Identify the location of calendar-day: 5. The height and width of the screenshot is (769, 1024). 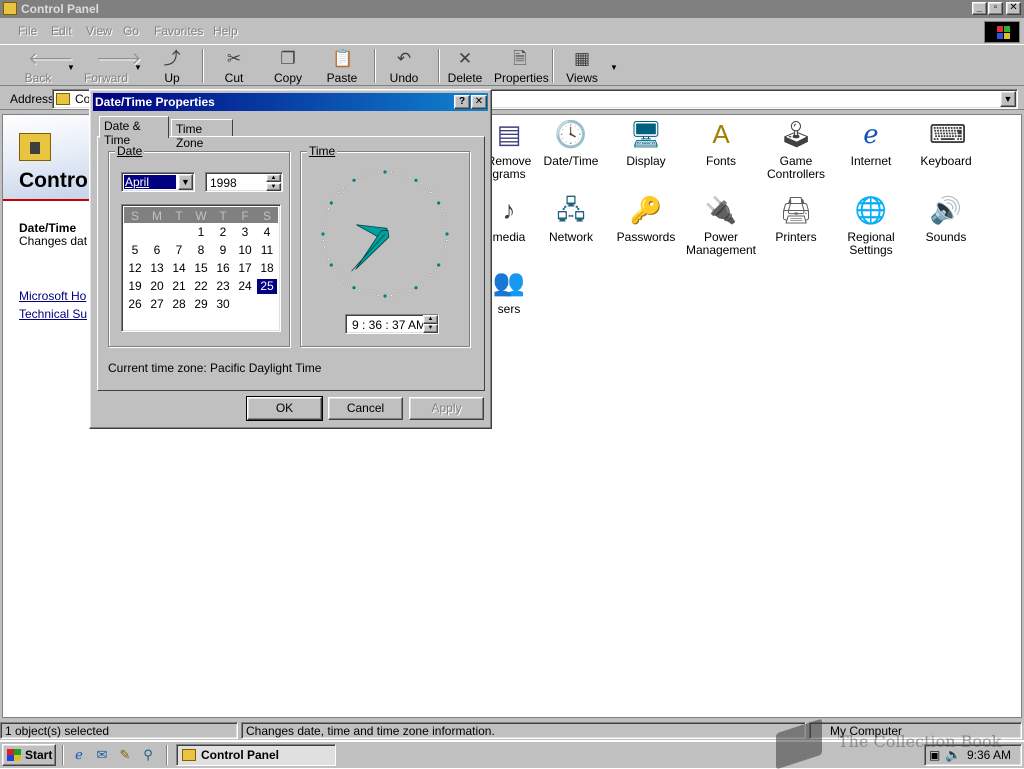
(135, 250).